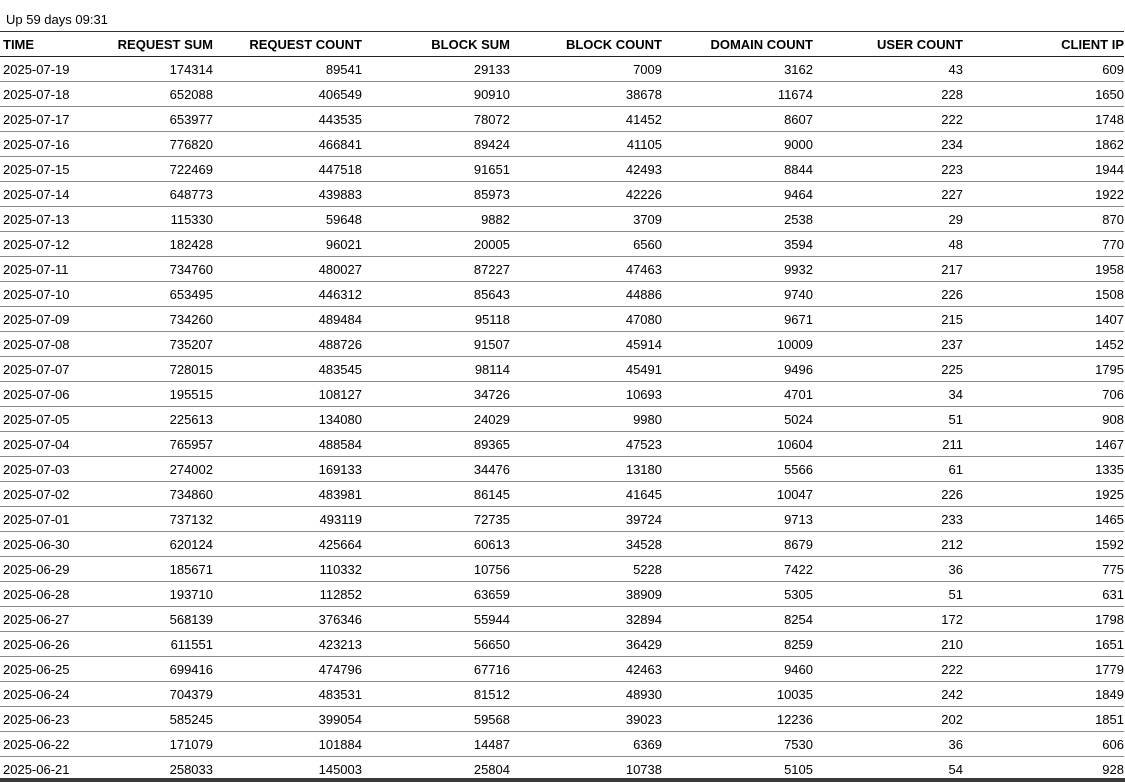 The width and height of the screenshot is (1125, 782). I want to click on time-cell: 2025-07-08, so click(55, 344).